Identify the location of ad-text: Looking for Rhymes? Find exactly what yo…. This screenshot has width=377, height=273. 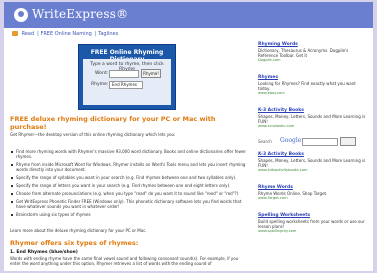
(307, 86).